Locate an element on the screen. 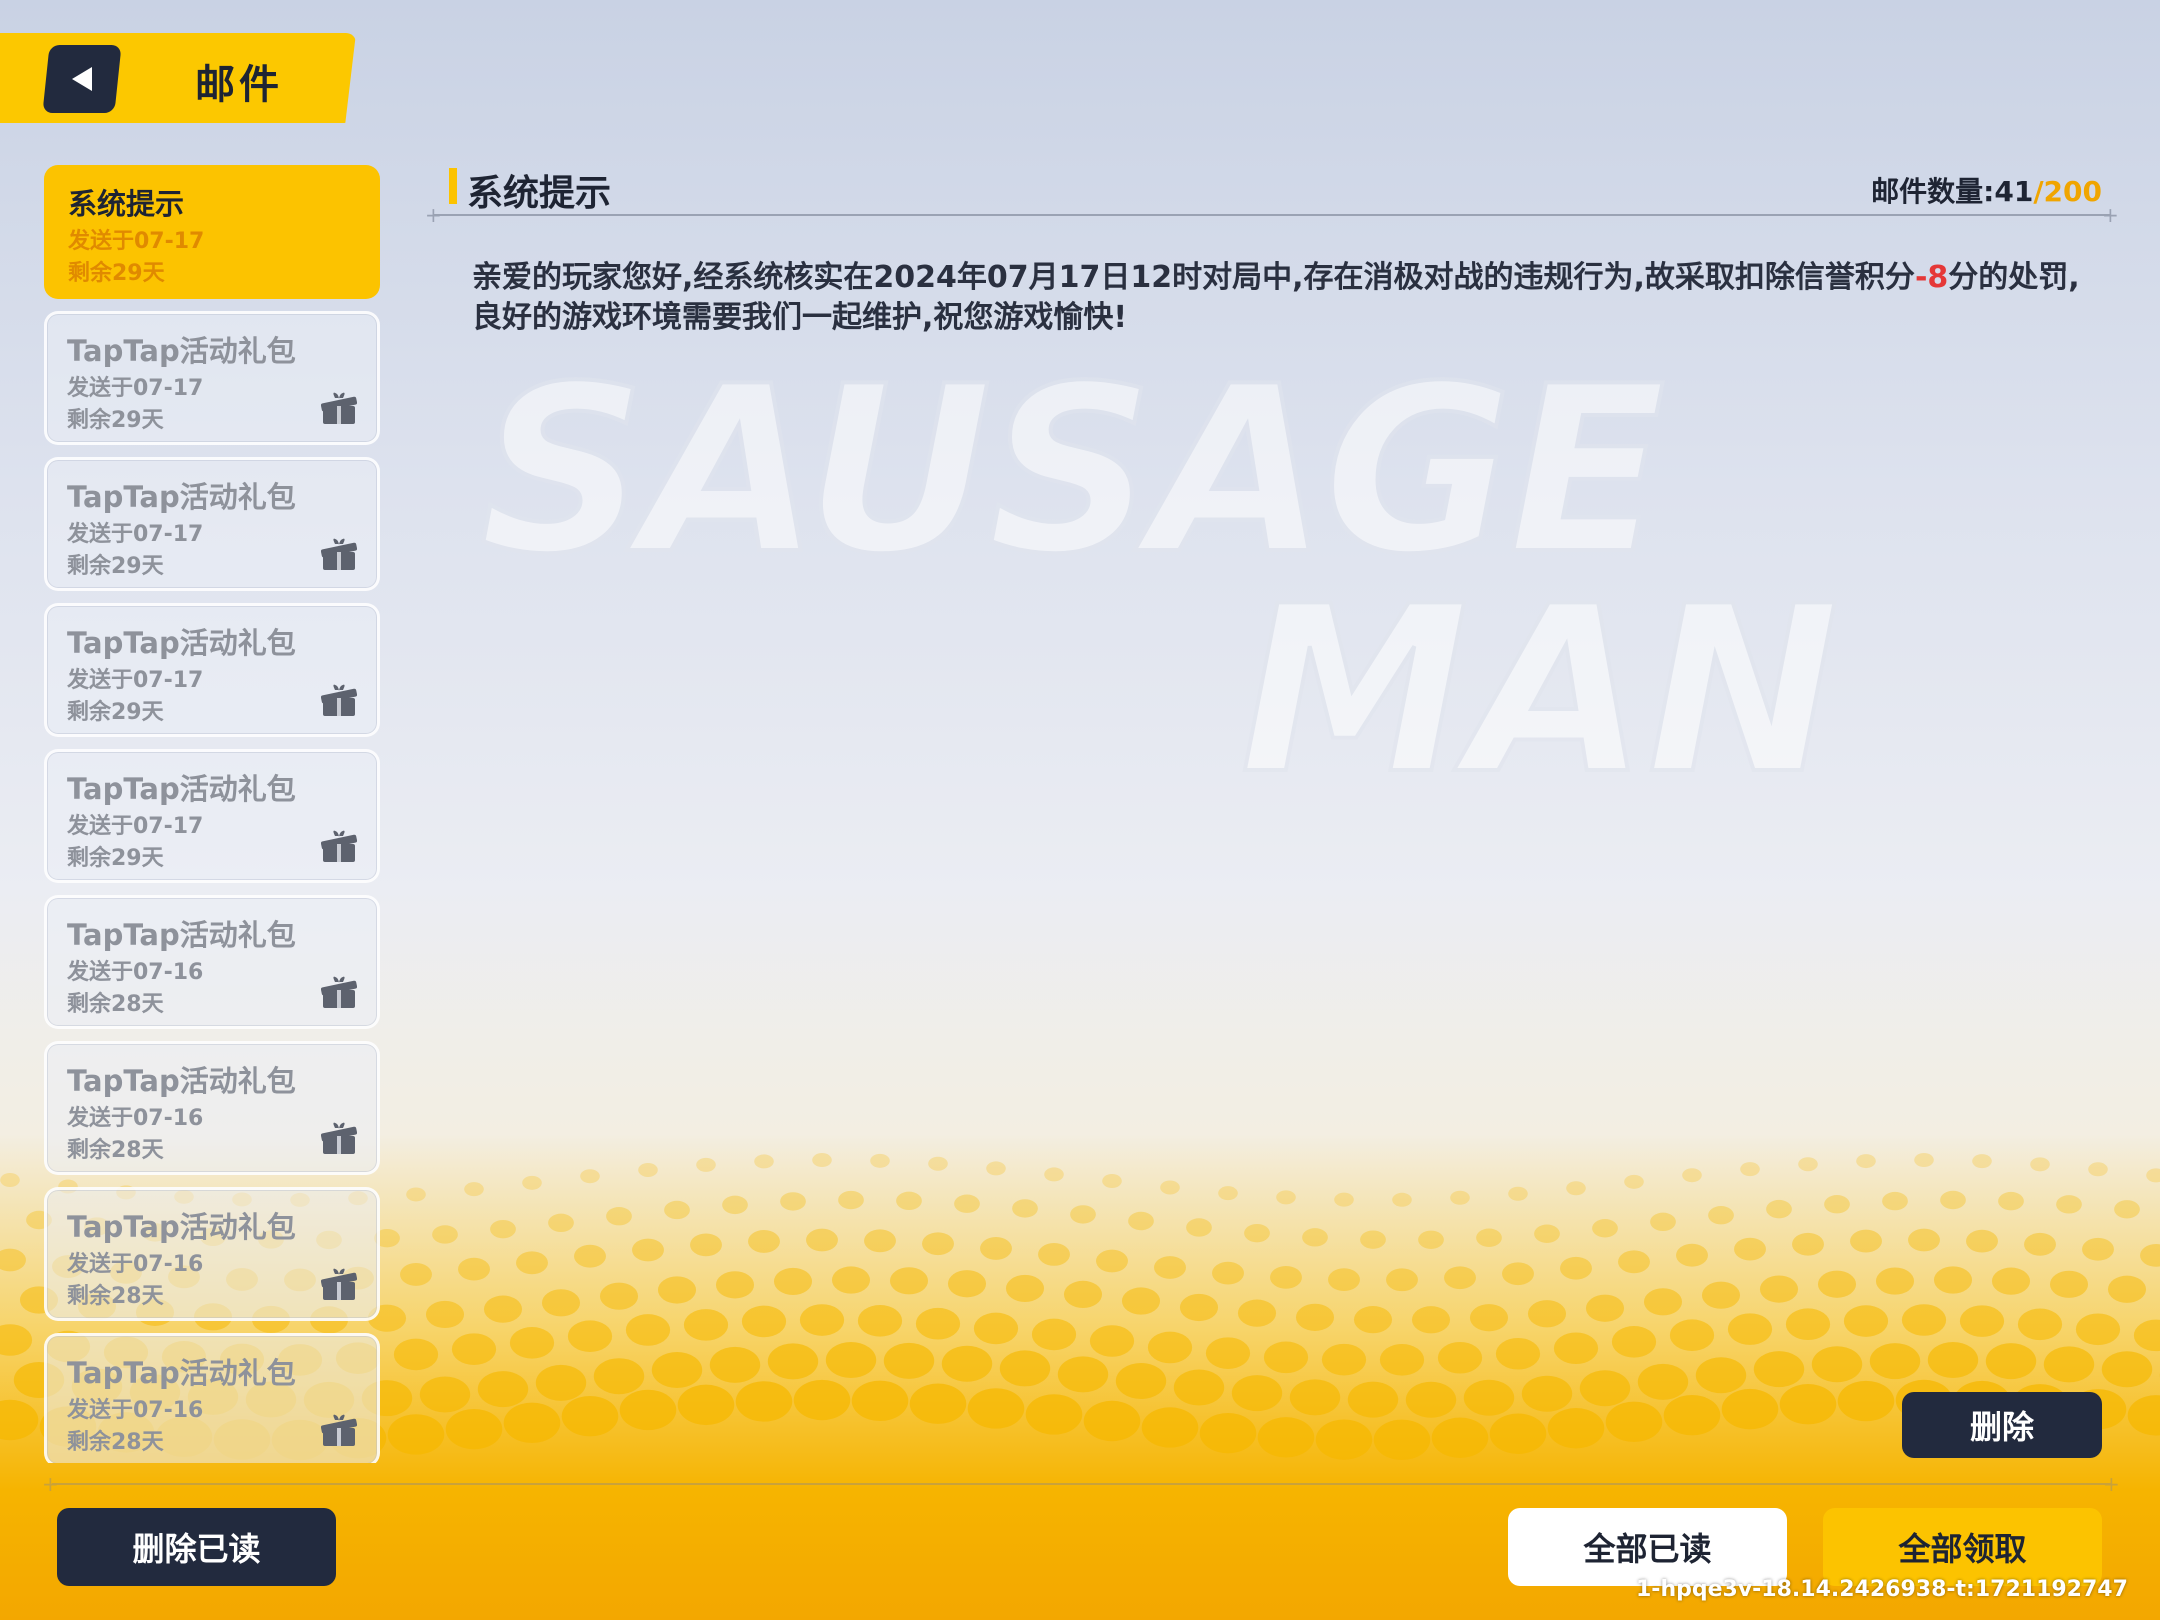 The width and height of the screenshot is (2160, 1620). mail-item-title: 系统提示 is located at coordinates (126, 204).